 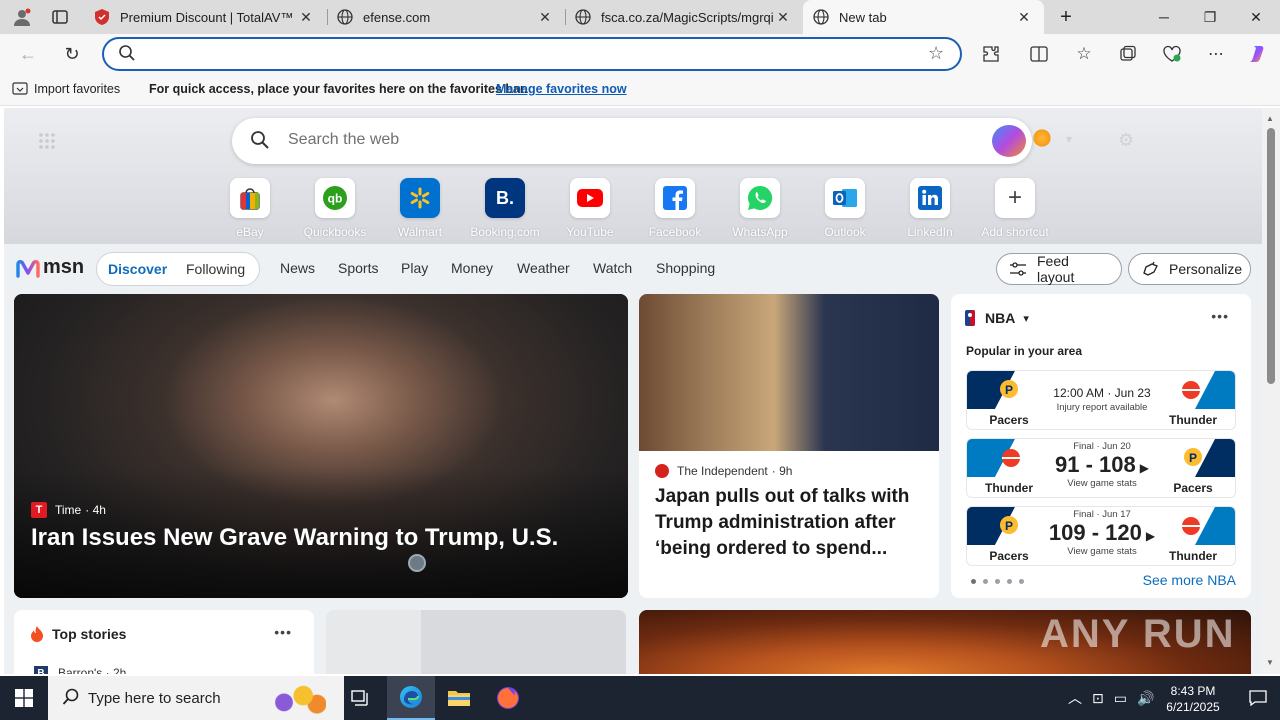 I want to click on shortcut-youtube: YouTube, so click(x=590, y=208).